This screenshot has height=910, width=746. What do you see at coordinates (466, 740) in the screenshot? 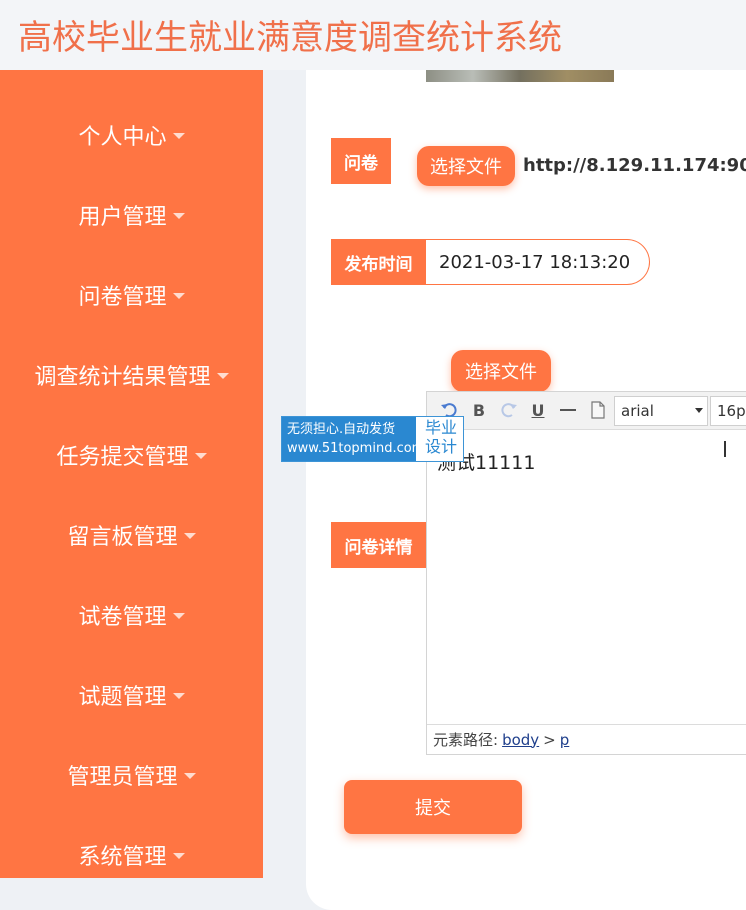
I see `element-path-label: 元素路径:` at bounding box center [466, 740].